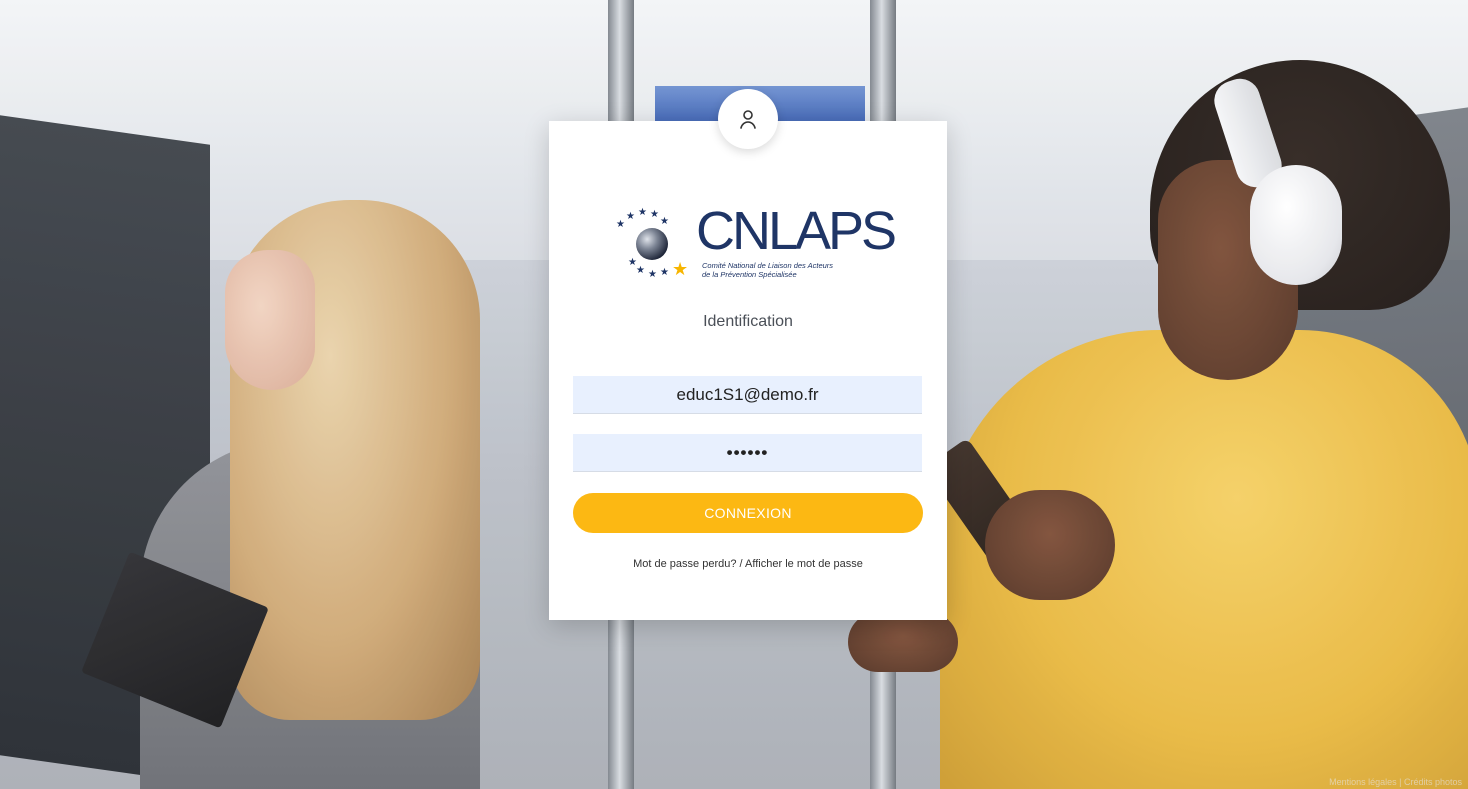 The image size is (1468, 789). What do you see at coordinates (652, 243) in the screenshot?
I see `logo-emblem-icon: ★ ★ ★ ★ ★ ★ ★ ★ ★ ★` at bounding box center [652, 243].